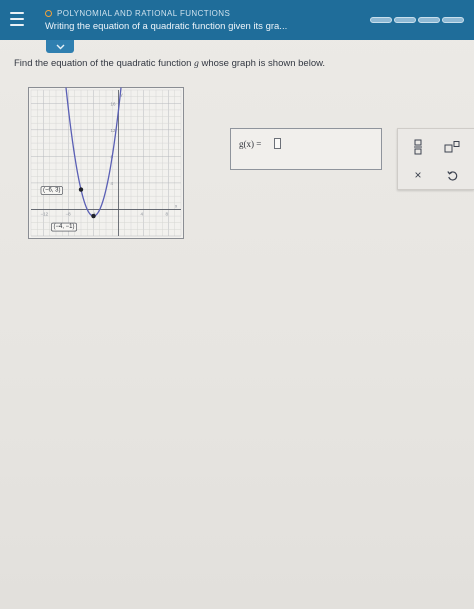 The height and width of the screenshot is (609, 474). I want to click on prompt-after: whose graph is shown below., so click(262, 63).